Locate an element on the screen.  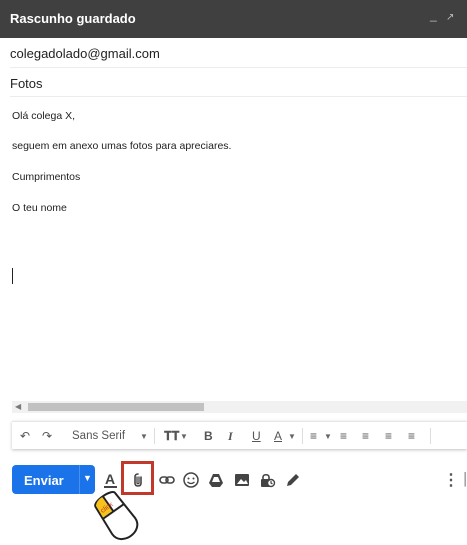
send-button: Enviar ▼ is located at coordinates (53, 479).